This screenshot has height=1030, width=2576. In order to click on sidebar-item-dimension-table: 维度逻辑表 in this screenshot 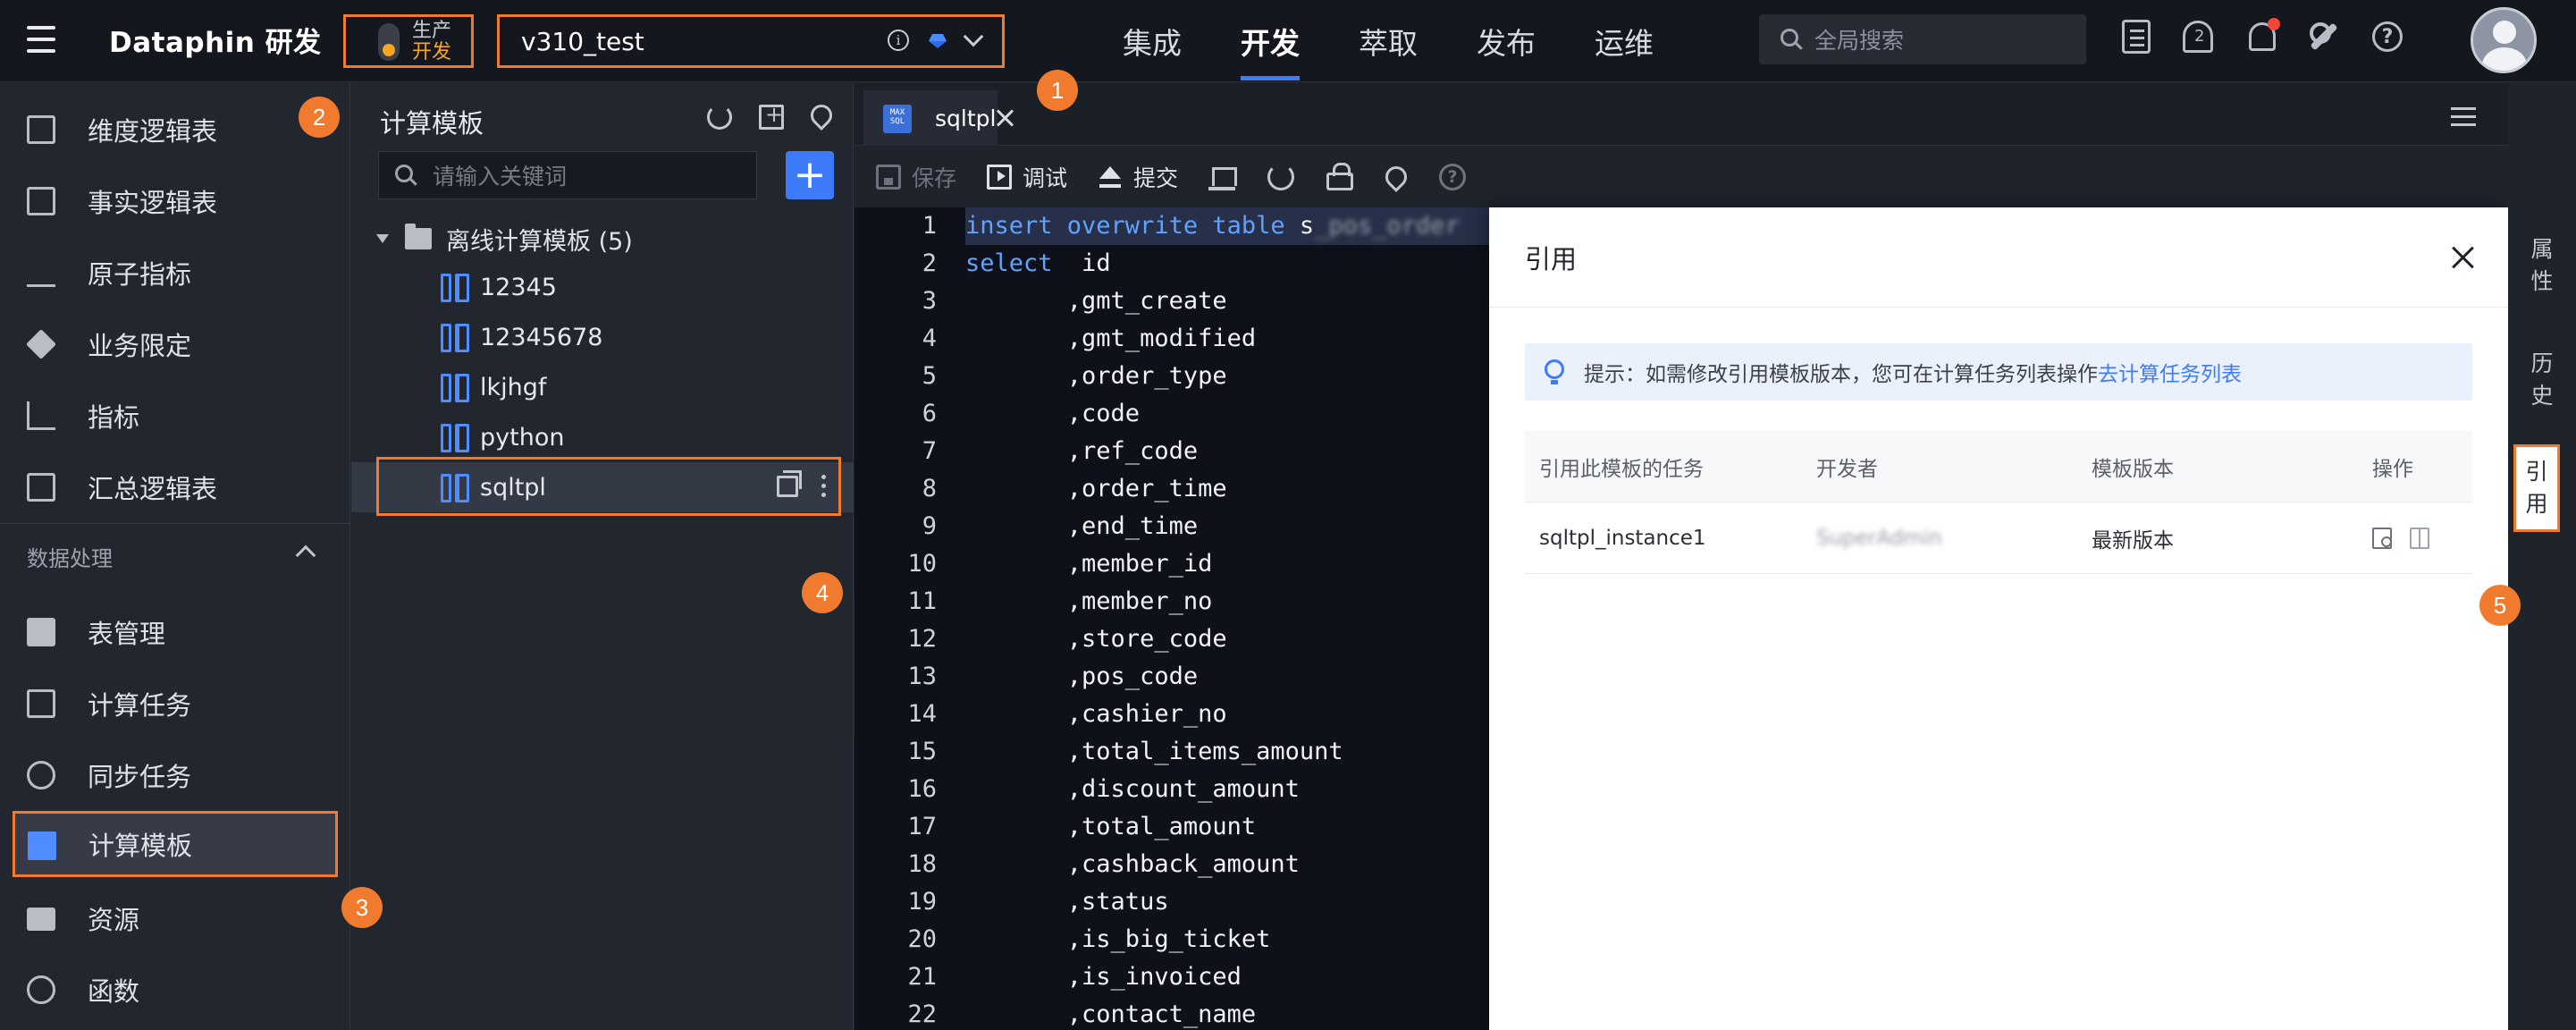, I will do `click(175, 129)`.